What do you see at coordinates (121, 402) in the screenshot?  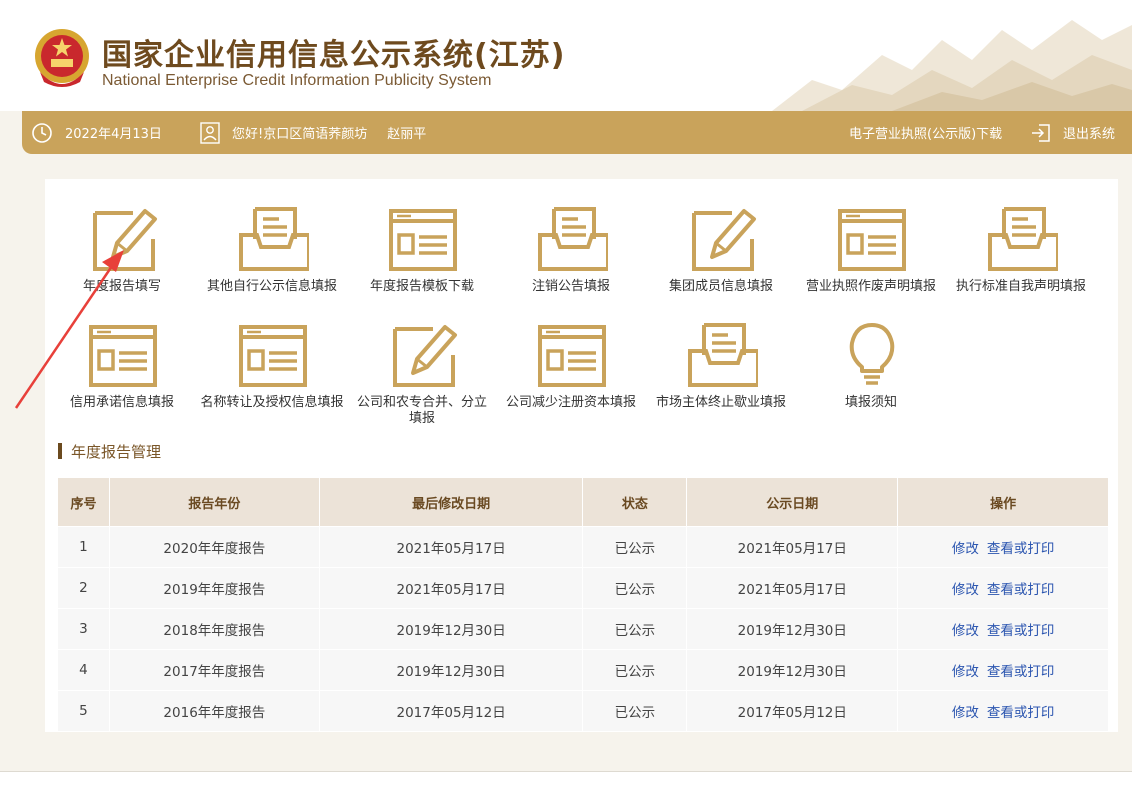 I see `tile-label: 信用承诺信息填报` at bounding box center [121, 402].